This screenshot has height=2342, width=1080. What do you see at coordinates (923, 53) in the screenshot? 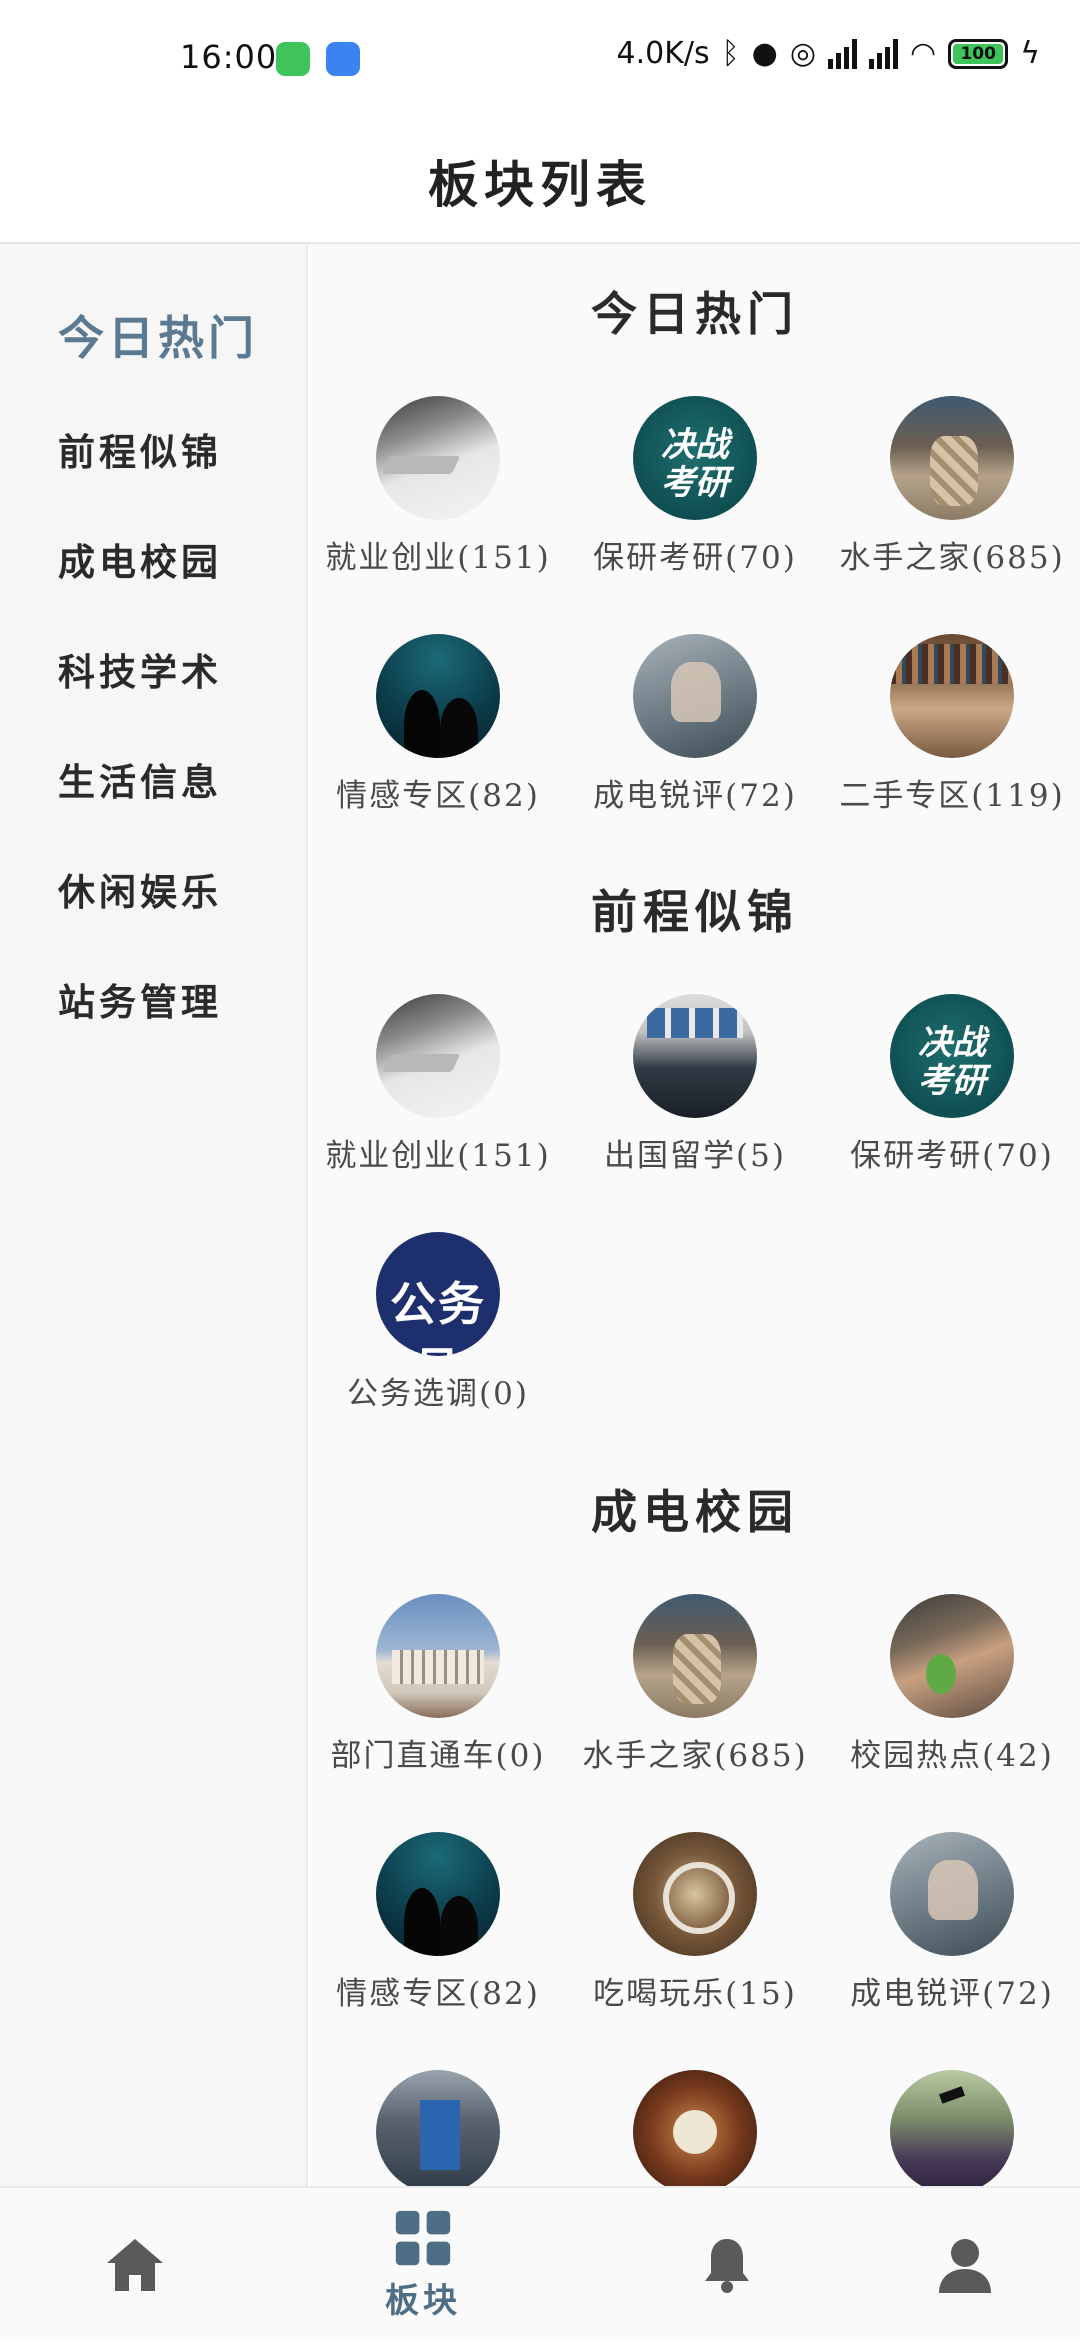
I see `wifi-icon: ◠` at bounding box center [923, 53].